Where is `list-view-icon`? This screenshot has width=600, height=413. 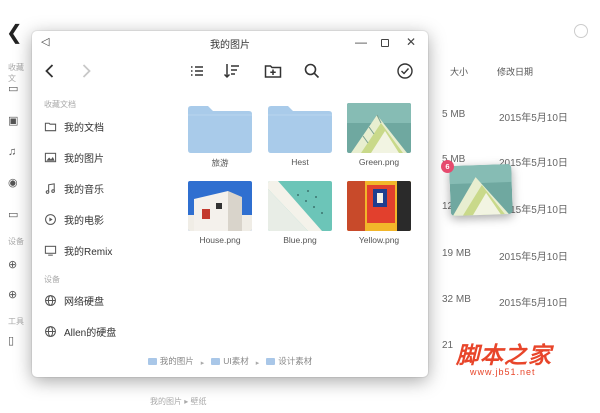 list-view-icon is located at coordinates (197, 71).